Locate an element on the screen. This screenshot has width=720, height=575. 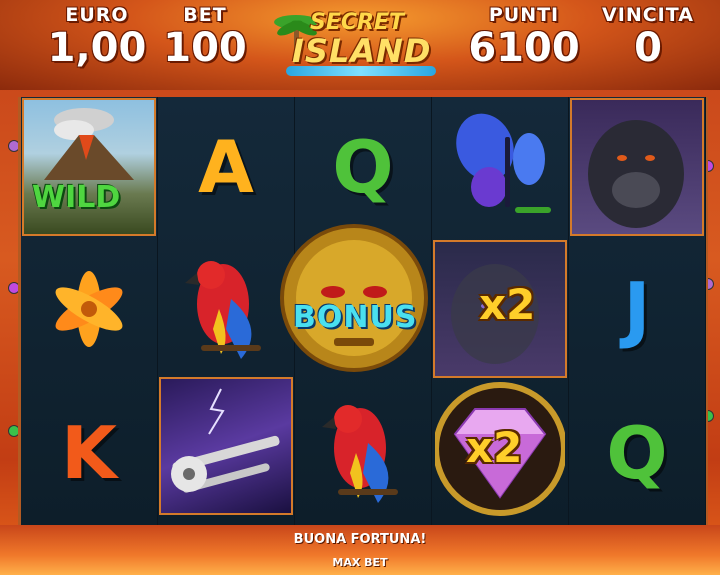
symbol-lily is located at coordinates (89, 309).